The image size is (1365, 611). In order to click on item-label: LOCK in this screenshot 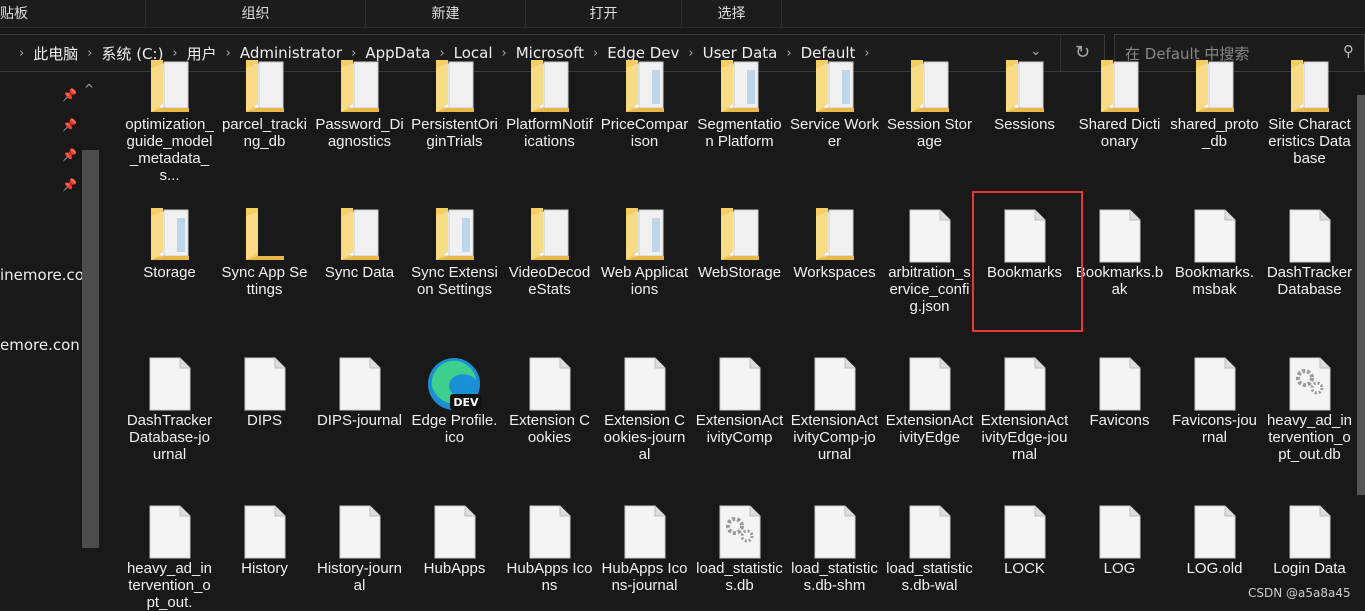, I will do `click(1024, 568)`.